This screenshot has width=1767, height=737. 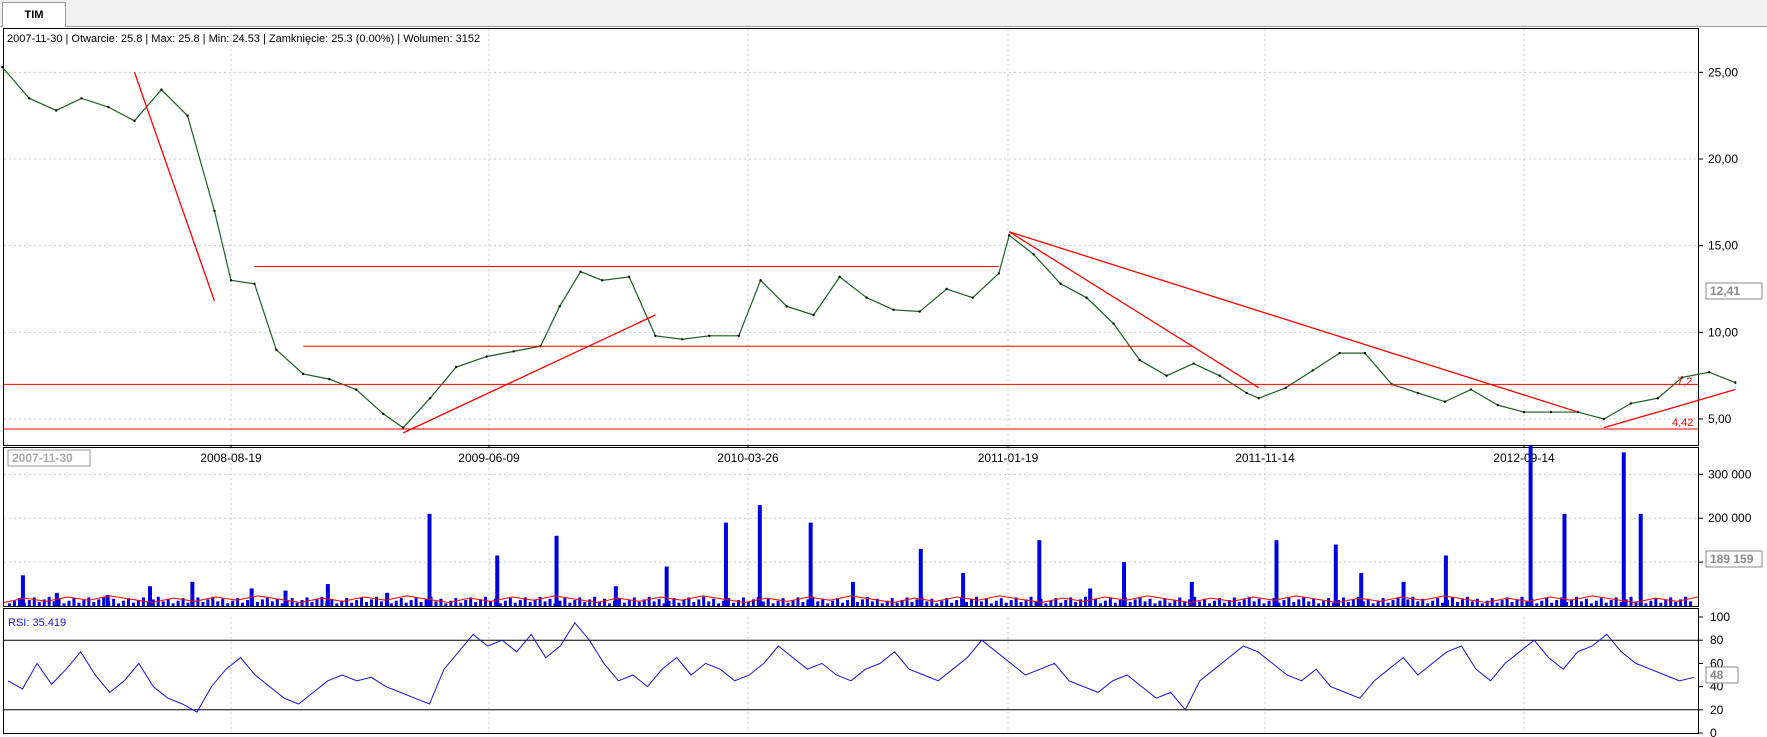 What do you see at coordinates (1723, 246) in the screenshot?
I see `price-y-tick-label: 15,00` at bounding box center [1723, 246].